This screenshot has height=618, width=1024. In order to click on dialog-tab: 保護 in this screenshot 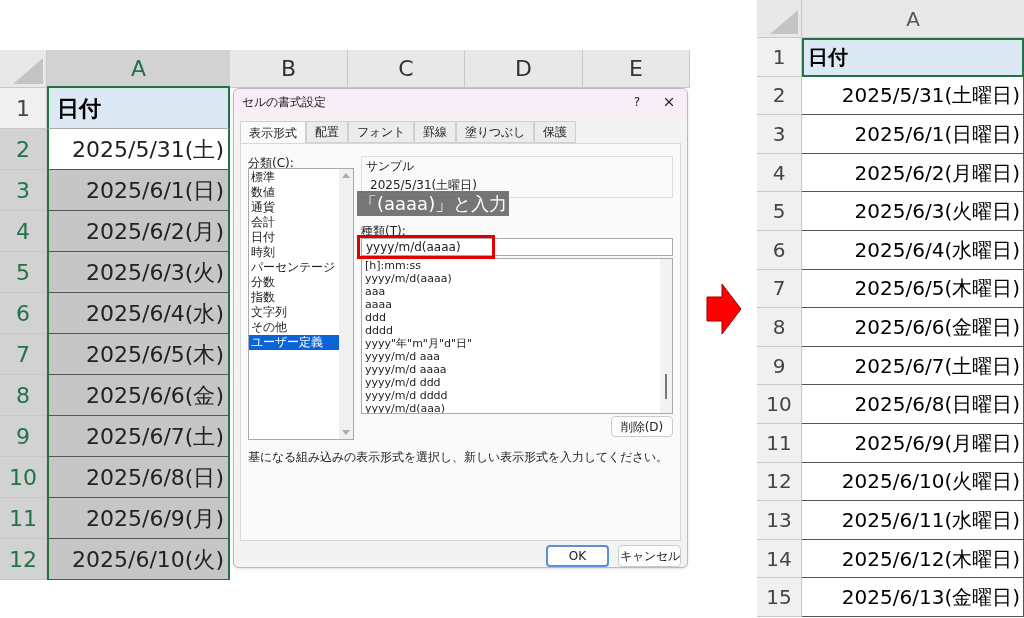, I will do `click(555, 132)`.